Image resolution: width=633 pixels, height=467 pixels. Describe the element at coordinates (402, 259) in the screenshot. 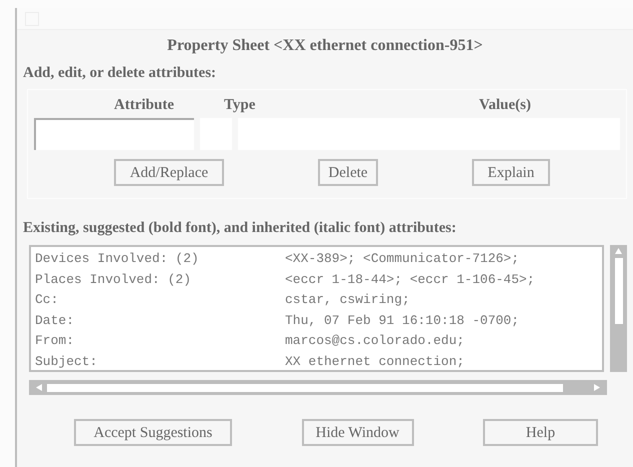

I see `attribute-value: <XX-389>; <Communicator-7126>;` at that location.